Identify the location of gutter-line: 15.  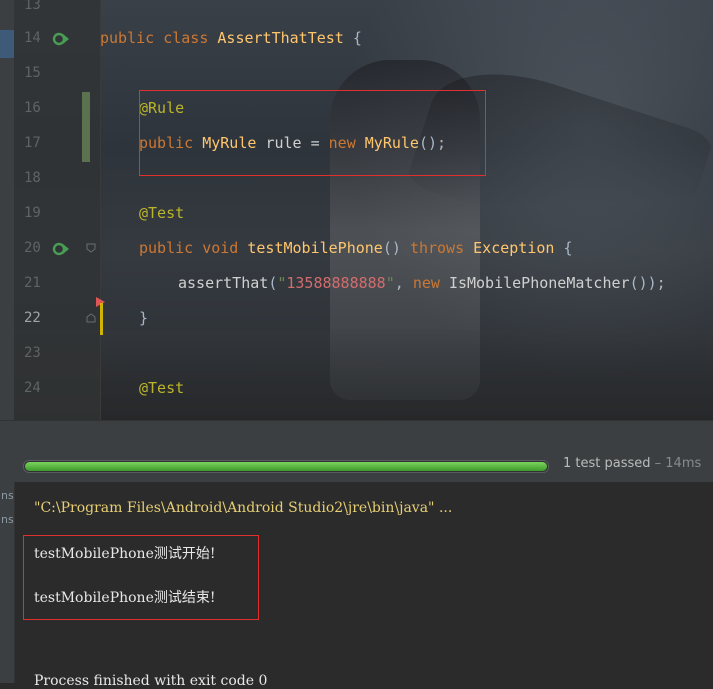
(57, 73).